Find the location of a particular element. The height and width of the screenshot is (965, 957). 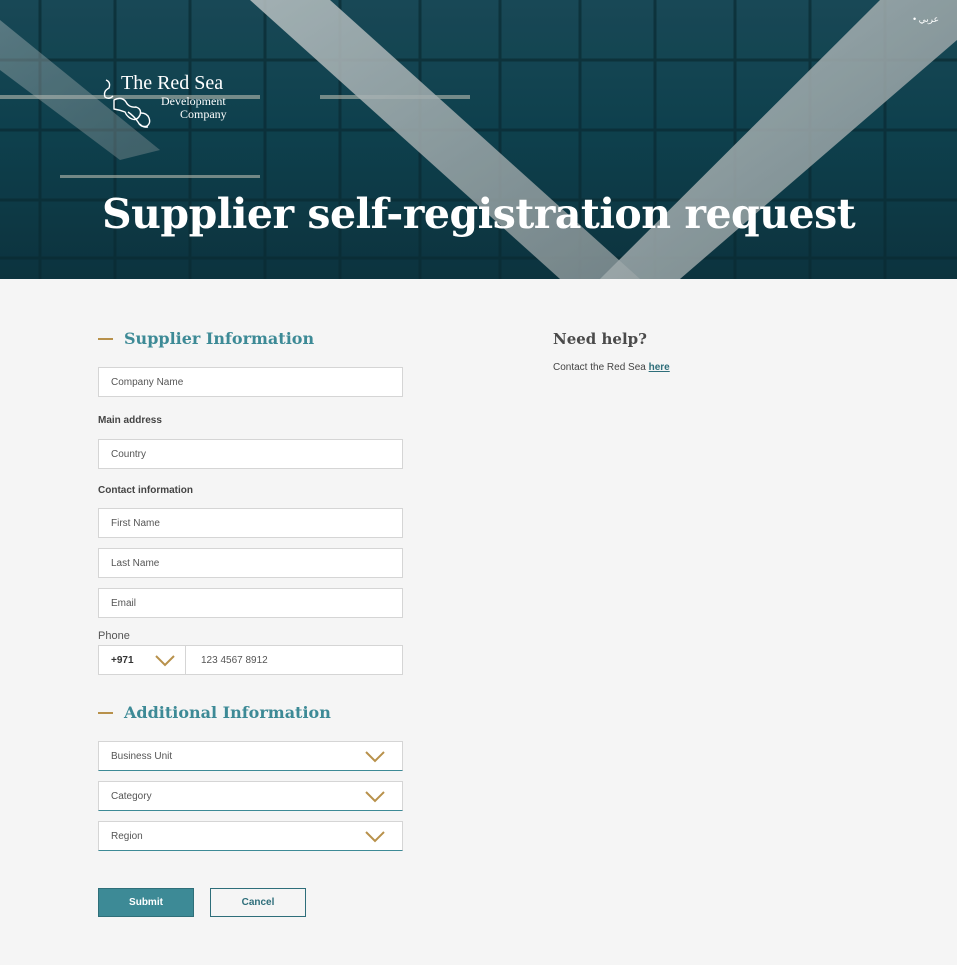

company-name-field is located at coordinates (250, 382).